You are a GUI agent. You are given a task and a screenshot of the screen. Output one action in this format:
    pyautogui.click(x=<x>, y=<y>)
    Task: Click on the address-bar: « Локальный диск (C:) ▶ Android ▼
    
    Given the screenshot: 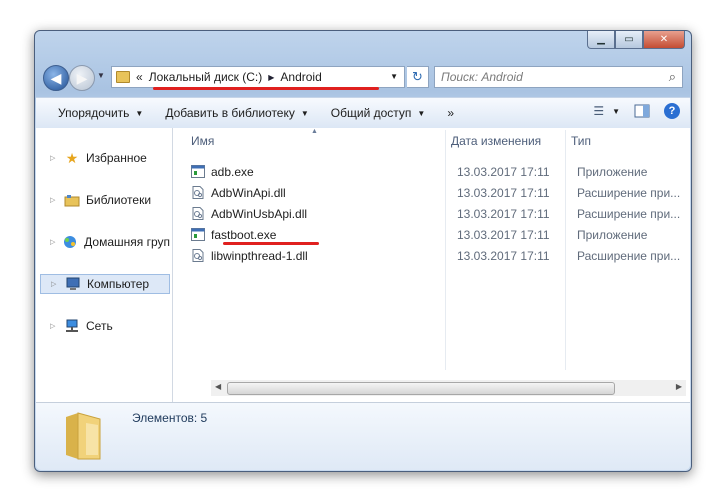 What is the action you would take?
    pyautogui.click(x=258, y=77)
    